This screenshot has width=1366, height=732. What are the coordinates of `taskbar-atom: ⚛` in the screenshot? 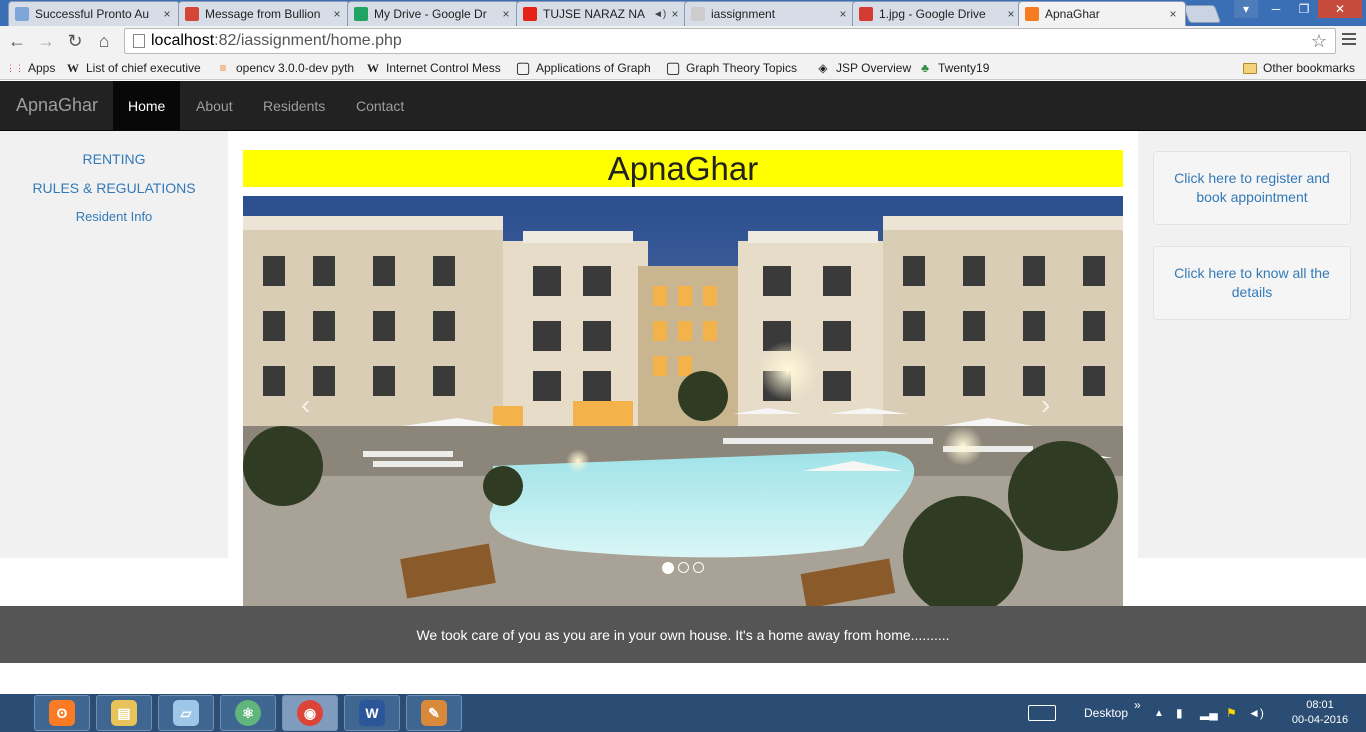 It's located at (248, 713).